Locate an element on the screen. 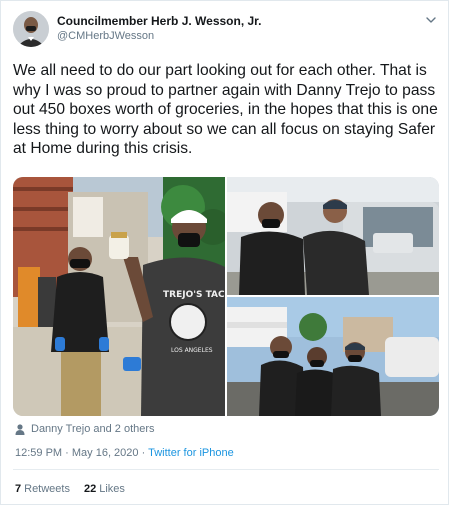  retweets-stat: 7 Retweets is located at coordinates (42, 489).